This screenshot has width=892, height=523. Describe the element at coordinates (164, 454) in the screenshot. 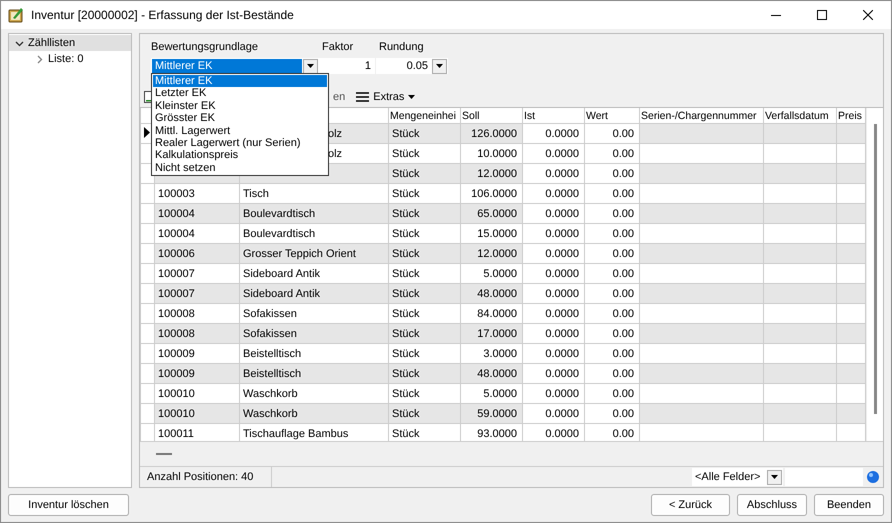

I see `splitter-handle` at that location.